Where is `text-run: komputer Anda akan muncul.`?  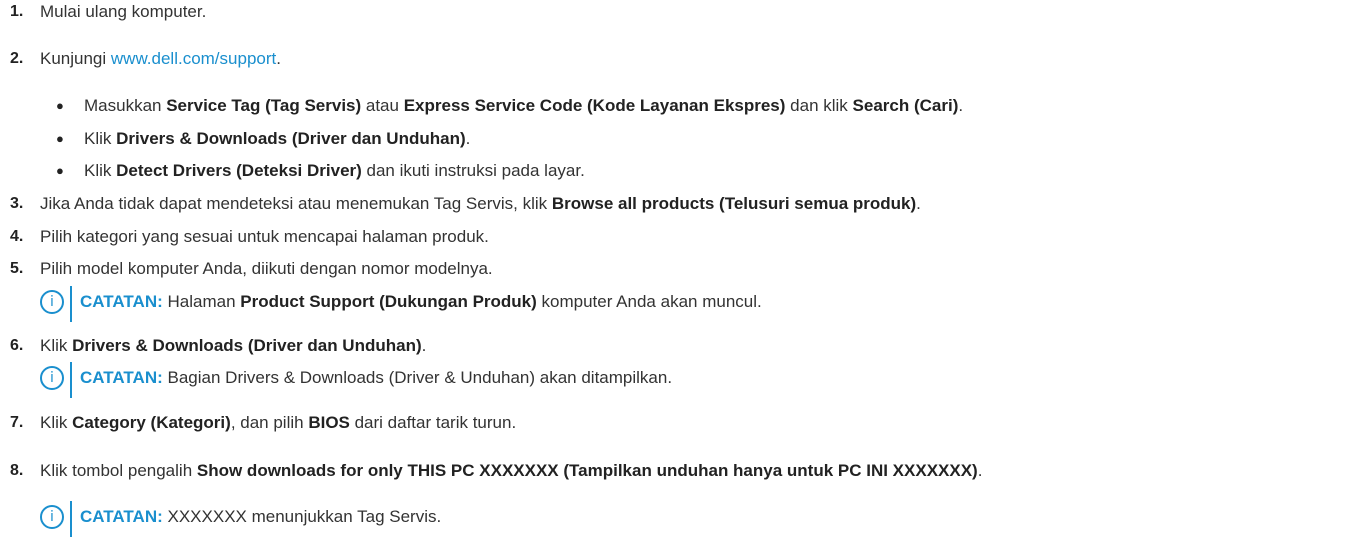 text-run: komputer Anda akan muncul. is located at coordinates (649, 301).